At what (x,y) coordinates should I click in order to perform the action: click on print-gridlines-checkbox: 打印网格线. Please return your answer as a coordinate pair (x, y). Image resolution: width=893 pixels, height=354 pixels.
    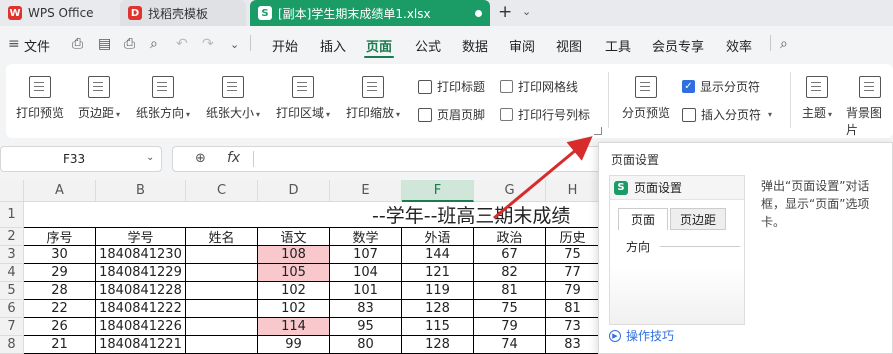
    Looking at the image, I should click on (539, 86).